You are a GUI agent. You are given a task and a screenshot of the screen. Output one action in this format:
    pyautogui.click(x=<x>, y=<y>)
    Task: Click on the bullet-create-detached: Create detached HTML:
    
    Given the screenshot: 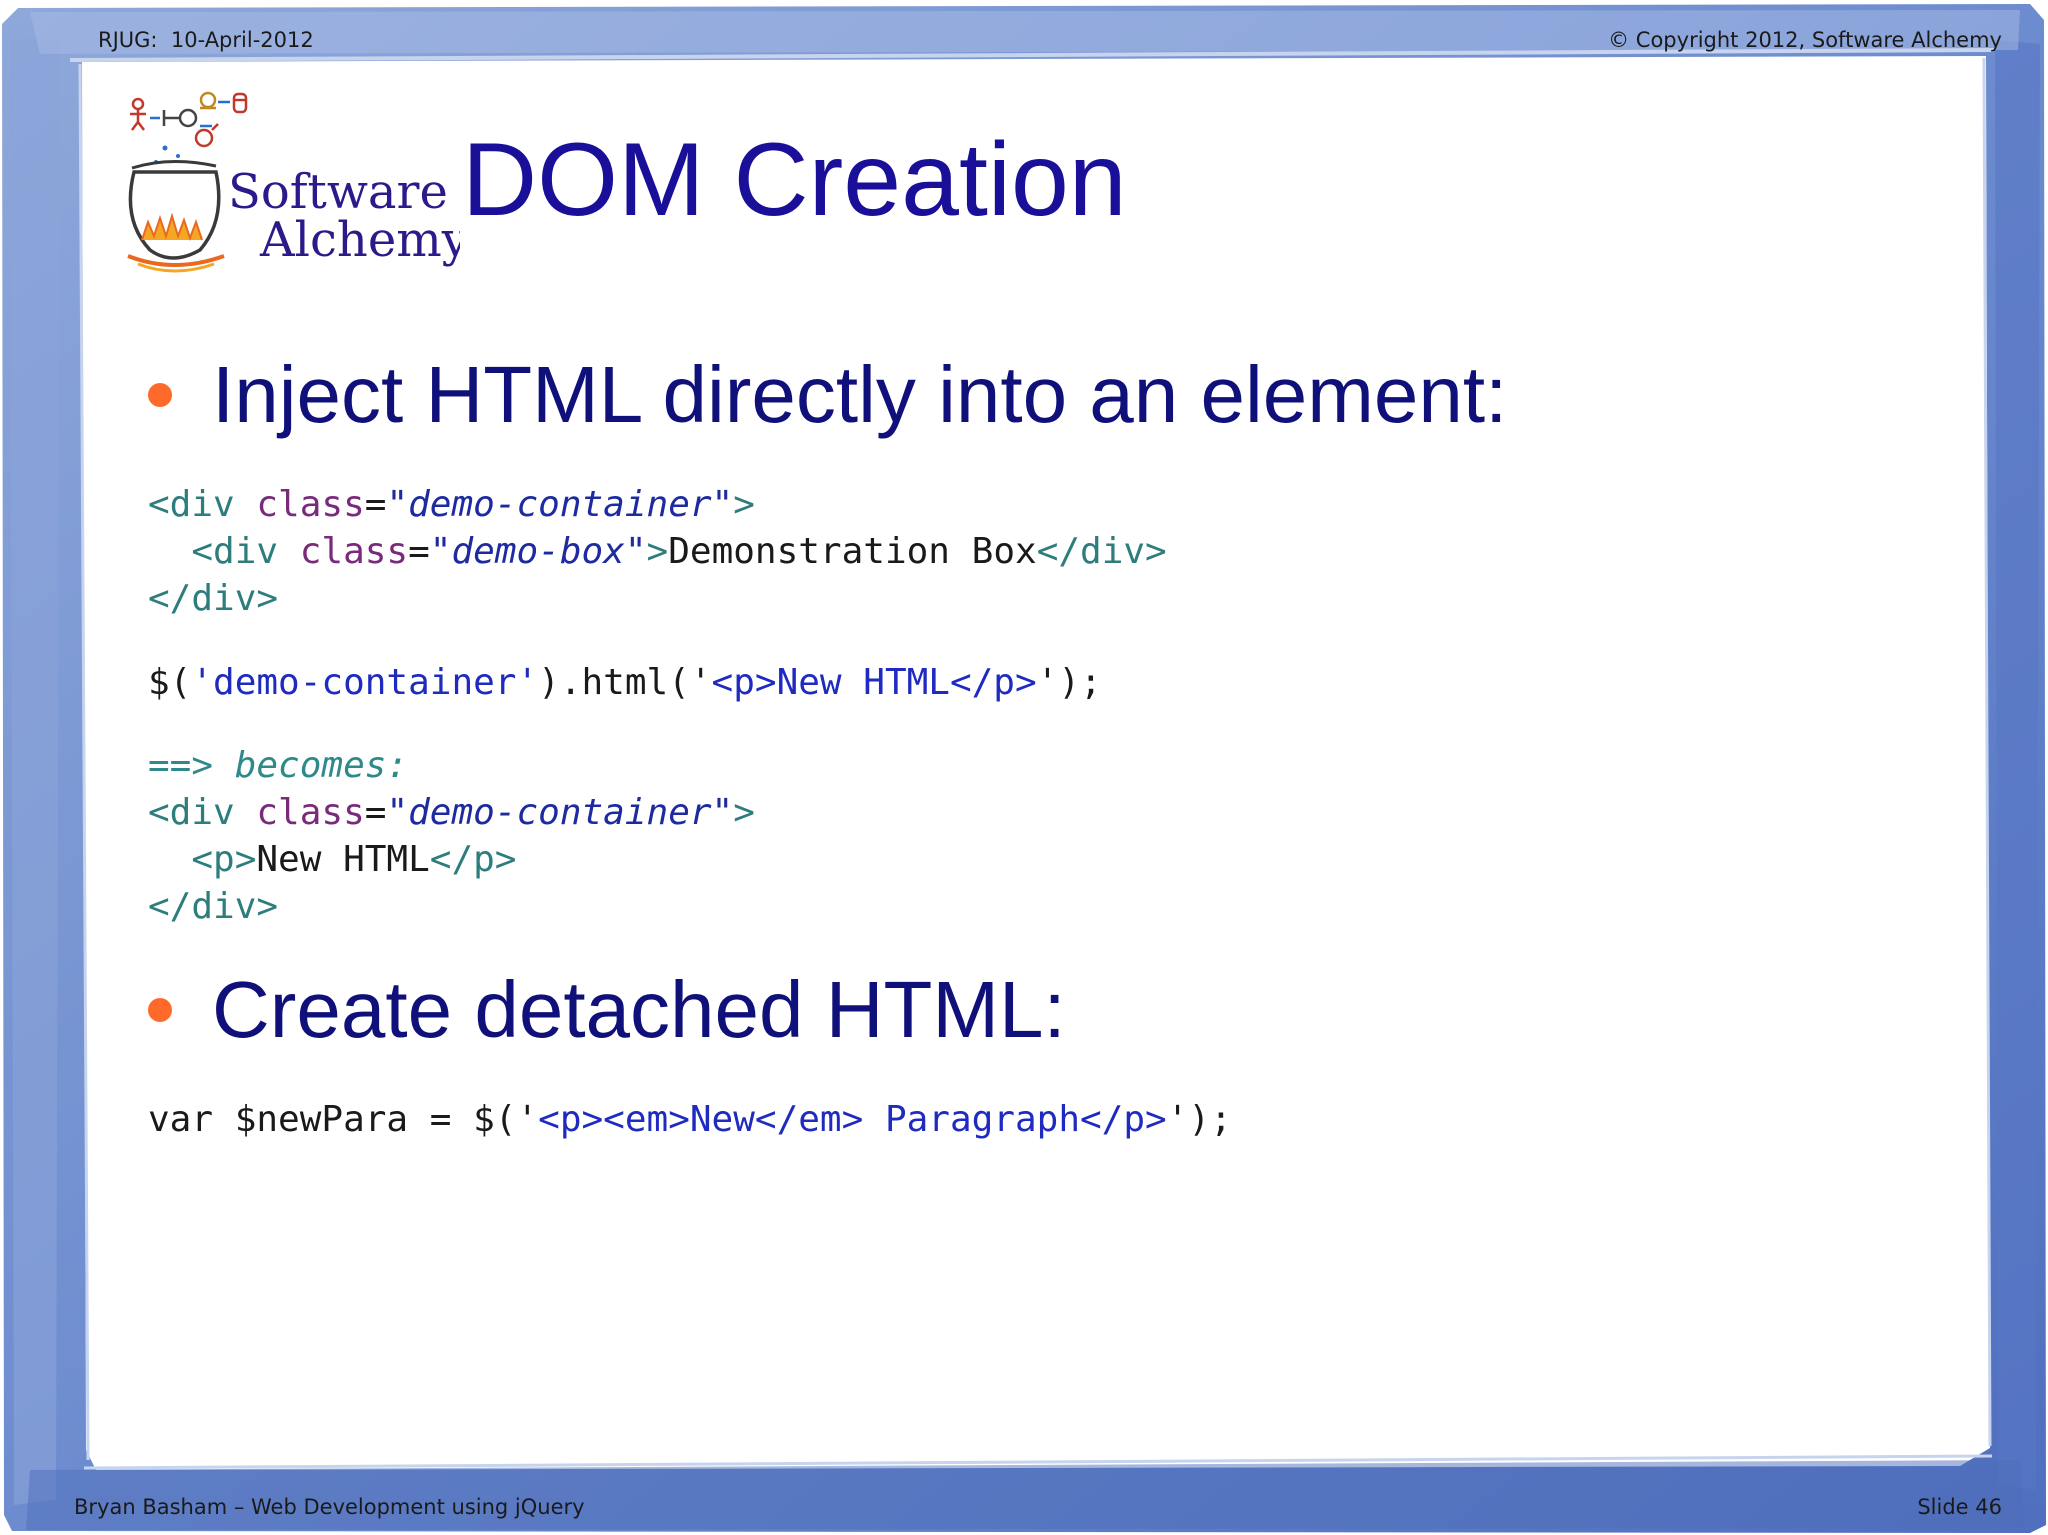 What is the action you would take?
    pyautogui.click(x=607, y=1010)
    